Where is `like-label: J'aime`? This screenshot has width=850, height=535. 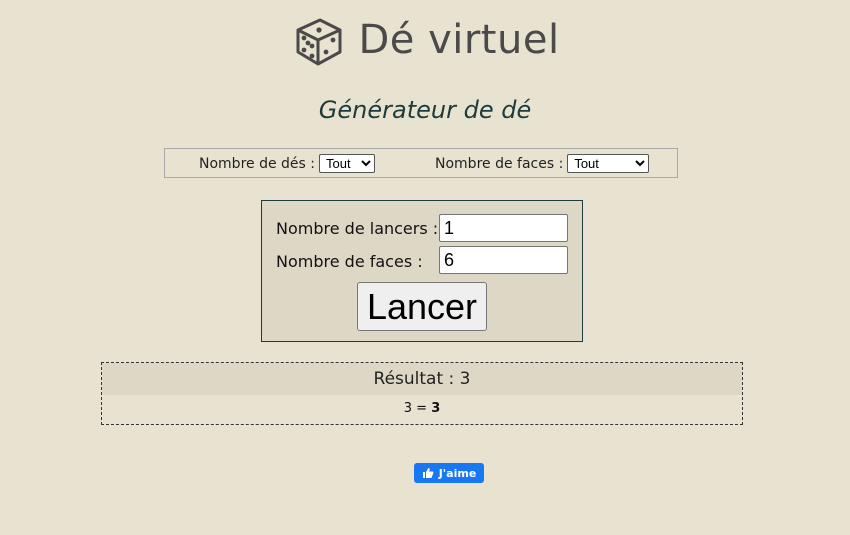 like-label: J'aime is located at coordinates (457, 473).